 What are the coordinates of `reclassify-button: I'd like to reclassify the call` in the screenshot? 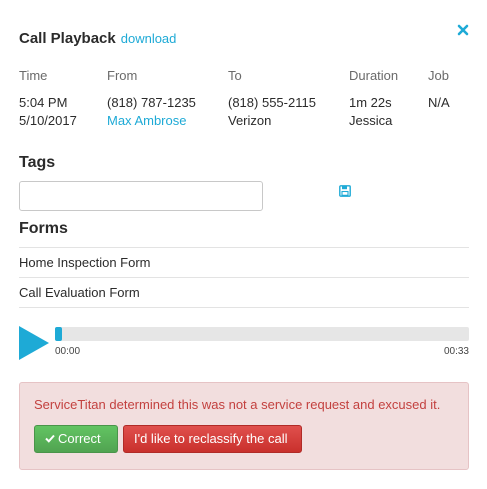 It's located at (212, 439).